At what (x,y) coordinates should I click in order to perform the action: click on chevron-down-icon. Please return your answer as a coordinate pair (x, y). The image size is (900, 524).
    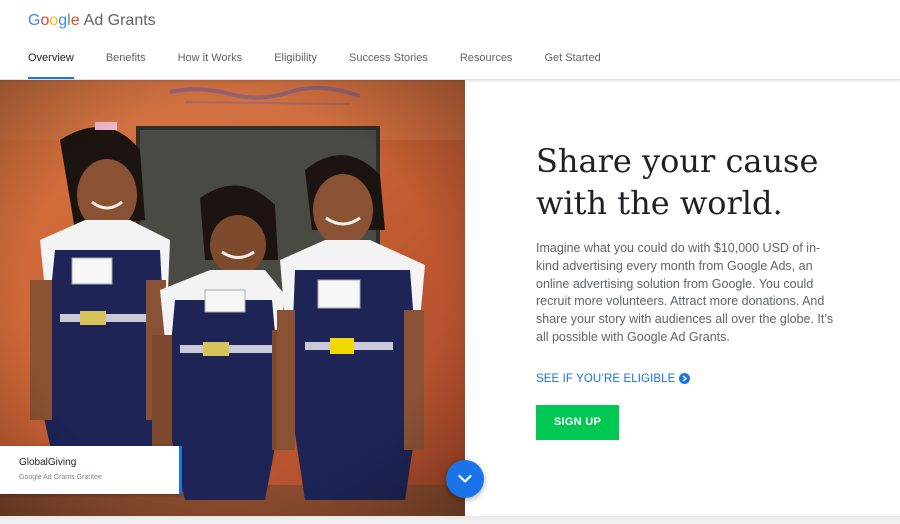
    Looking at the image, I should click on (465, 478).